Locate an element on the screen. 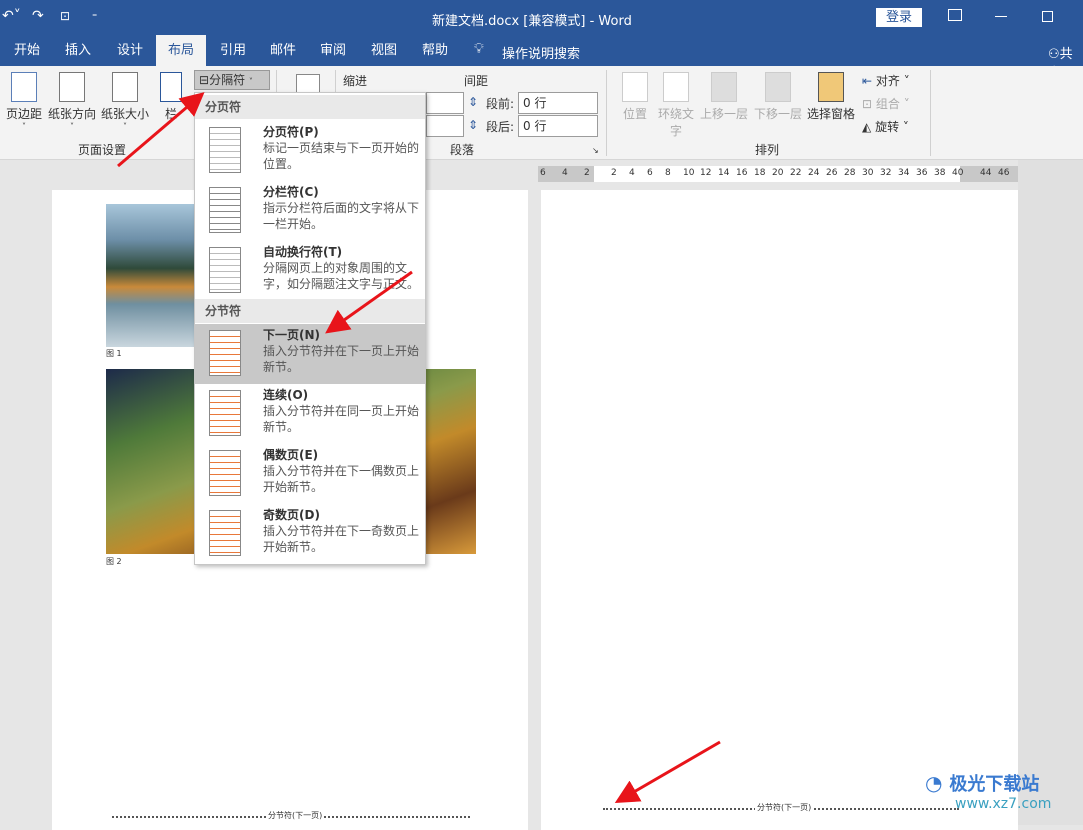 The height and width of the screenshot is (830, 1083). group-paragraph: 段落 is located at coordinates (462, 150).